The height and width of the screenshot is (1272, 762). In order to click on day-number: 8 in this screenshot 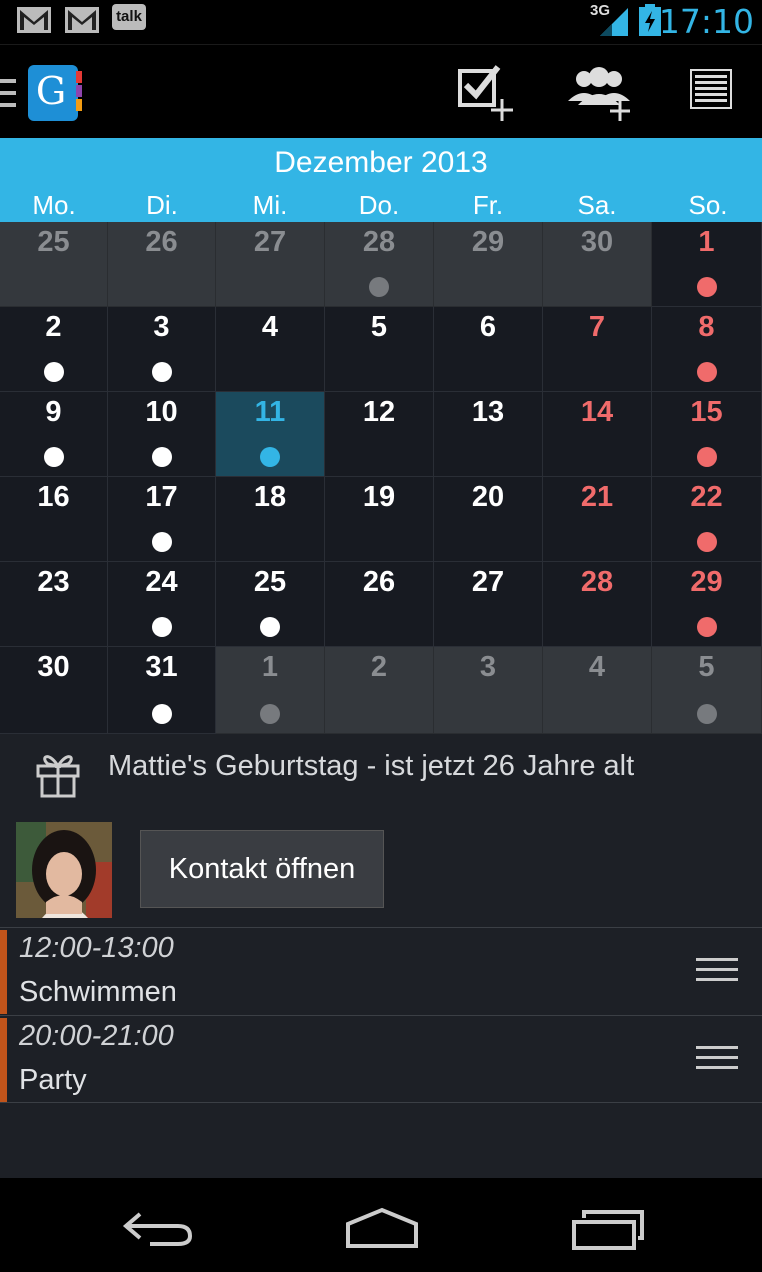, I will do `click(706, 327)`.